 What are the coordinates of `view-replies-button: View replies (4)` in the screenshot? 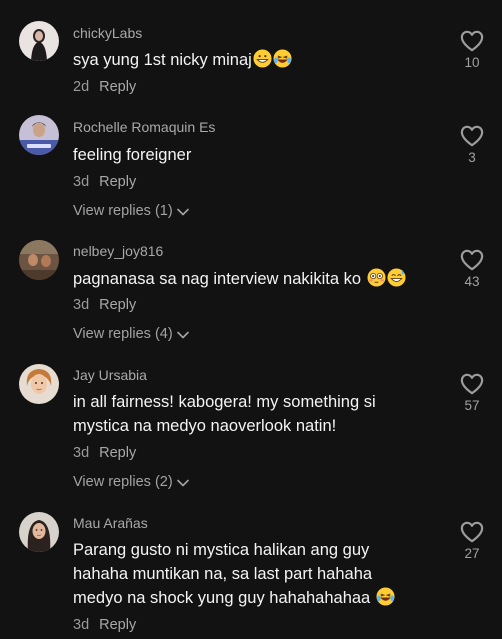 It's located at (131, 334).